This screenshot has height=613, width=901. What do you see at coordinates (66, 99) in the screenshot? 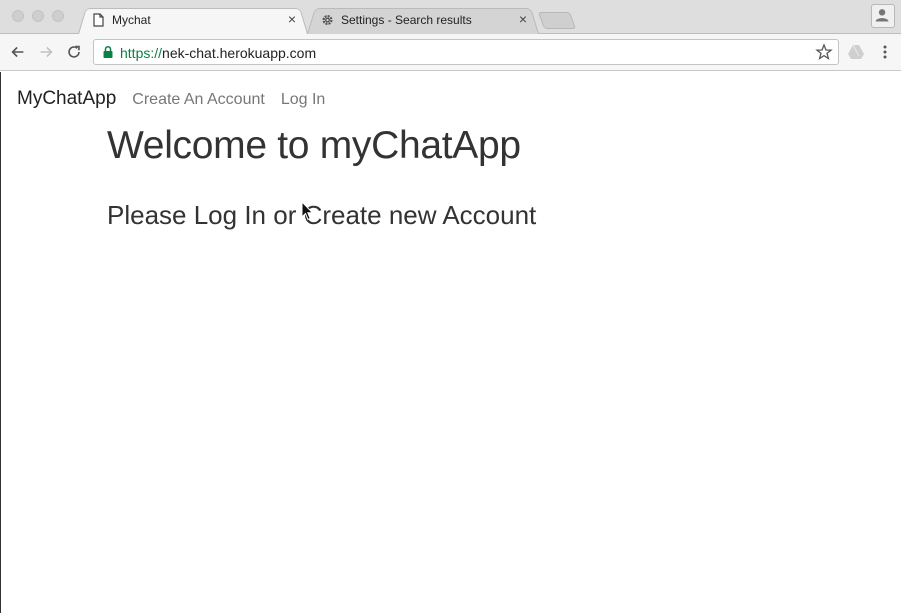
I see `navbar-brand: MyChatApp` at bounding box center [66, 99].